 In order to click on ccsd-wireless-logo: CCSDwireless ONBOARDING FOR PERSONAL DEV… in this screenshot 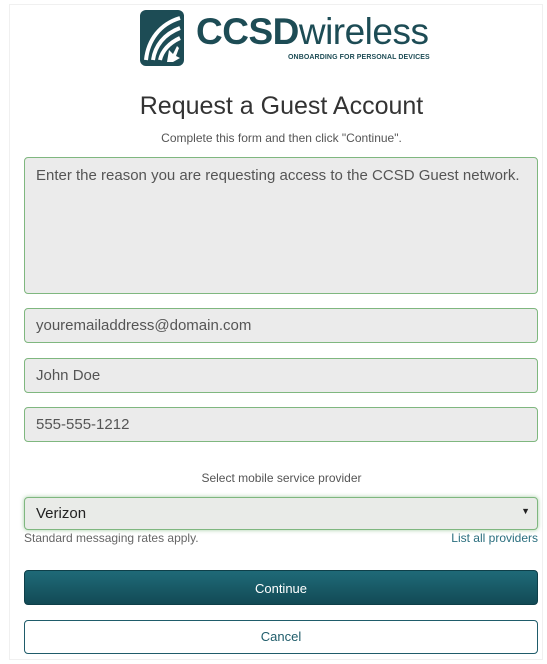, I will do `click(290, 40)`.